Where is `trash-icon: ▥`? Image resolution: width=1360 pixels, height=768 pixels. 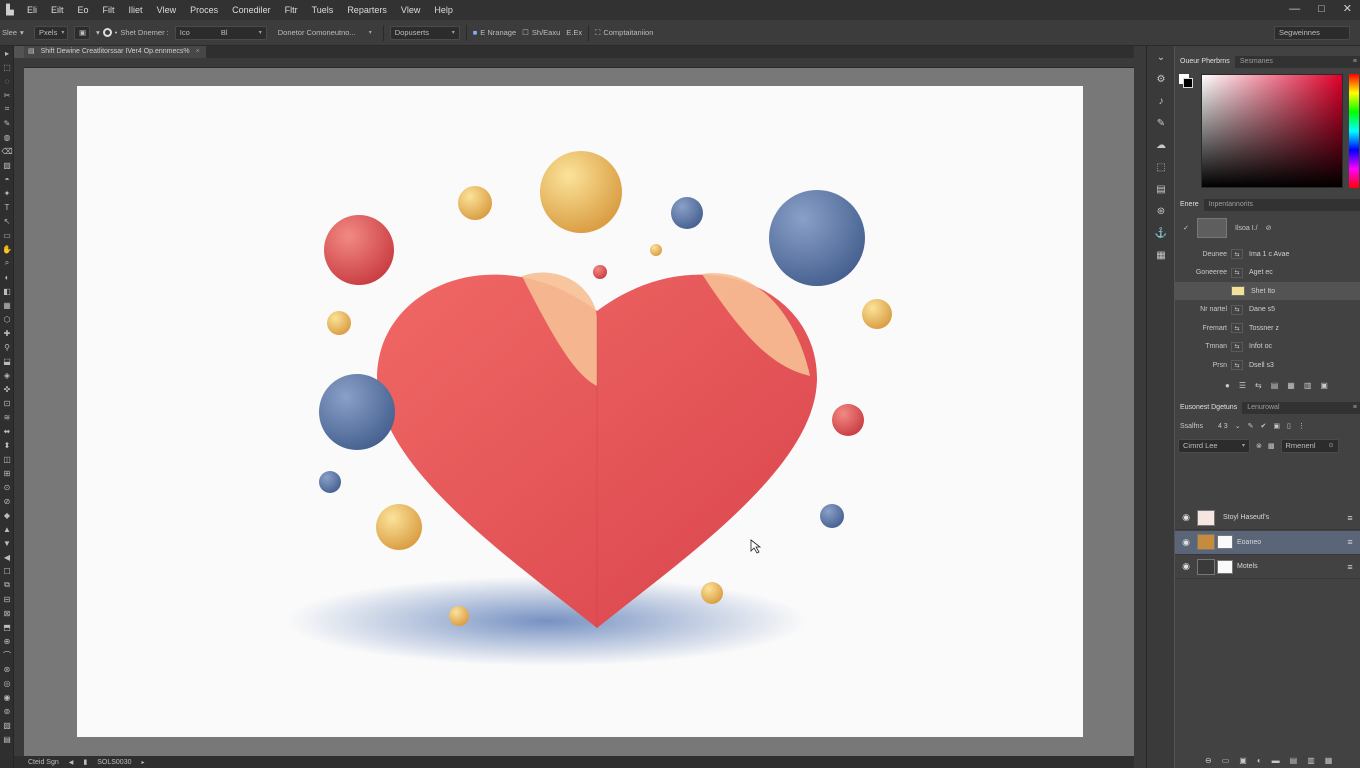
trash-icon: ▥ is located at coordinates (1311, 760).